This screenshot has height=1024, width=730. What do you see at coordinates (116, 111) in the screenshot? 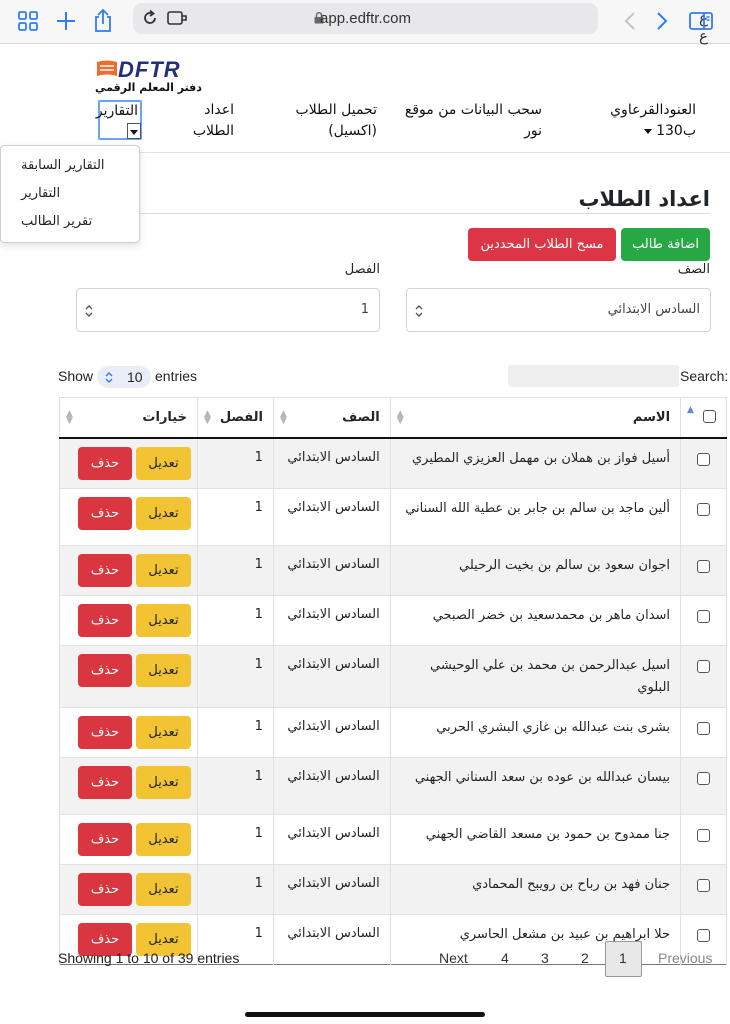
I see `nav-reports-label: التقارير` at bounding box center [116, 111].